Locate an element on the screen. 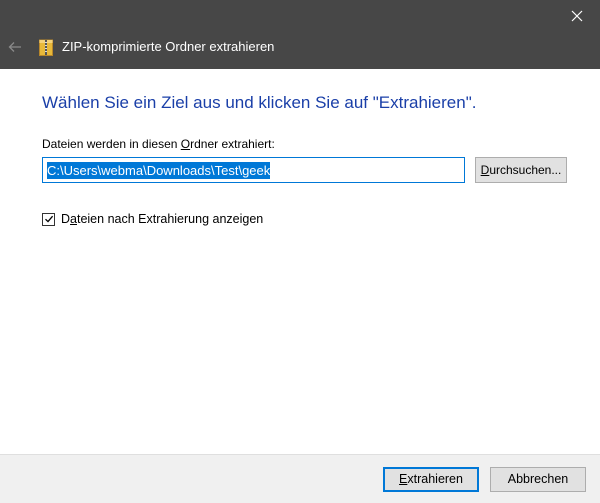 The width and height of the screenshot is (600, 503). zip-folder-icon is located at coordinates (46, 47).